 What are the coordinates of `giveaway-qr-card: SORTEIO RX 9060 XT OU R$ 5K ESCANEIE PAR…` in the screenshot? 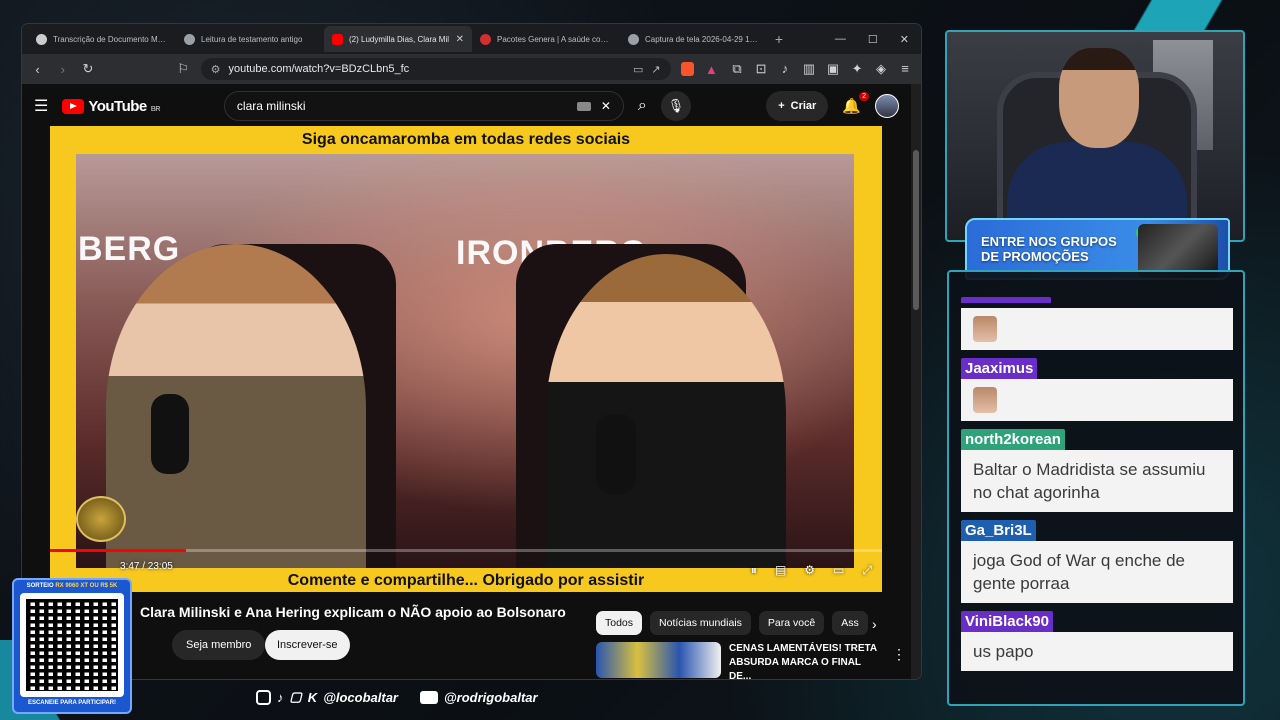 It's located at (72, 646).